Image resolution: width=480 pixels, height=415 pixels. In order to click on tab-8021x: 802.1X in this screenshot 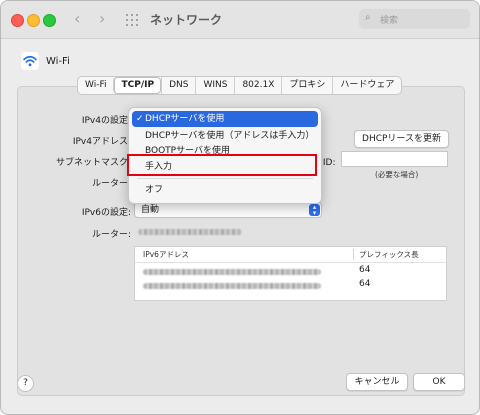, I will do `click(257, 85)`.